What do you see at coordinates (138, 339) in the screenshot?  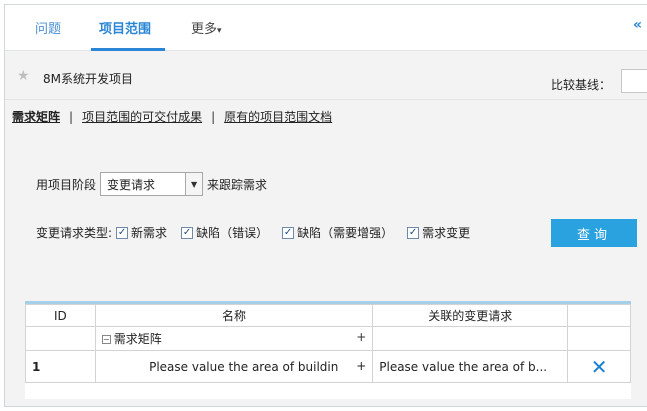 I see `tree-node-label: 需求矩阵` at bounding box center [138, 339].